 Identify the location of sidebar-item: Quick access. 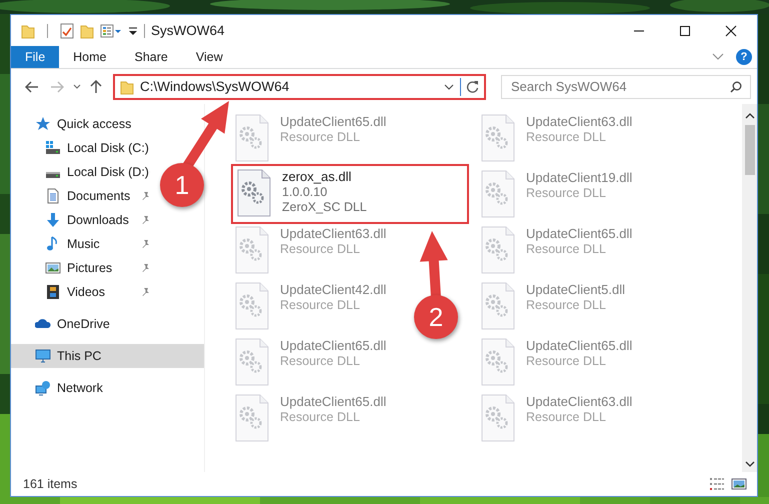
(107, 124).